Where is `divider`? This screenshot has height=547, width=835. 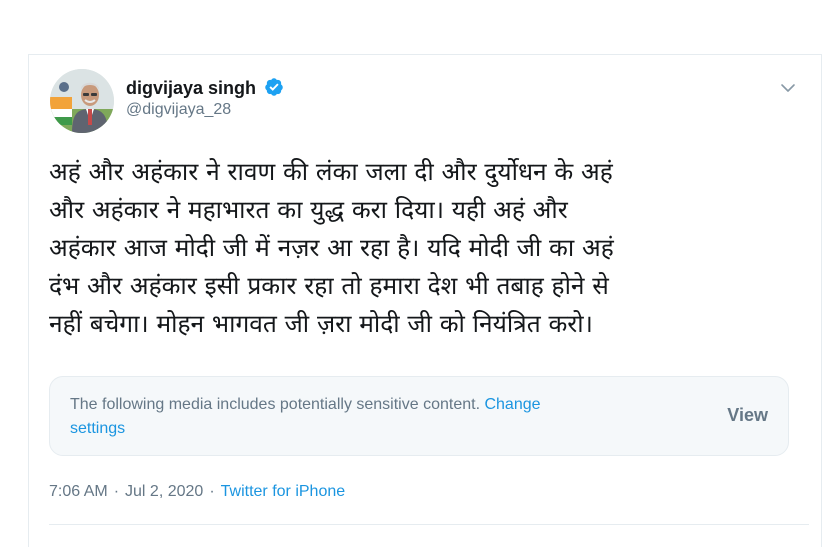 divider is located at coordinates (429, 524).